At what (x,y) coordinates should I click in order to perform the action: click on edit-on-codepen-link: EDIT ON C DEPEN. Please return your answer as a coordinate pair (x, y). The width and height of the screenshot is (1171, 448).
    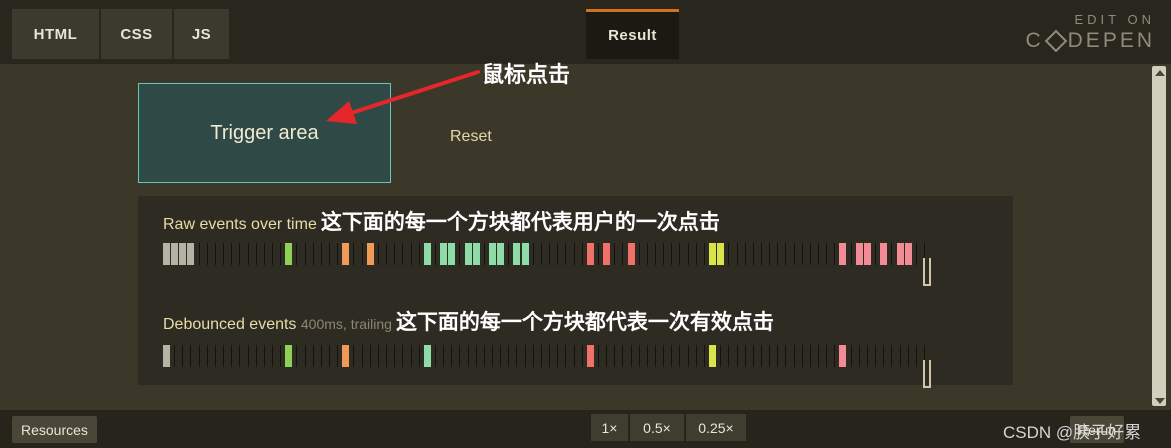
    Looking at the image, I should click on (1090, 32).